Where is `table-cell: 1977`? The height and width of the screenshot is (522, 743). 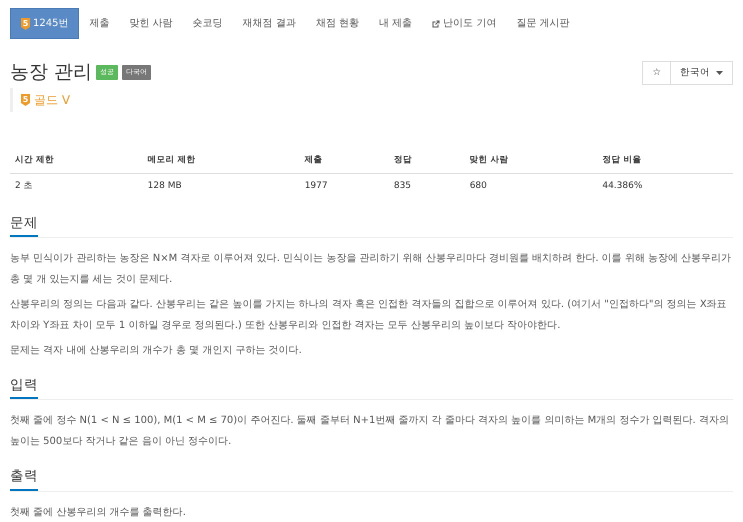 table-cell: 1977 is located at coordinates (344, 186).